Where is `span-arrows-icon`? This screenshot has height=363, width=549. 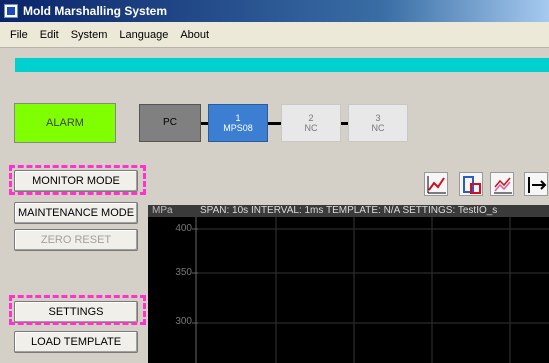
span-arrows-icon is located at coordinates (536, 184).